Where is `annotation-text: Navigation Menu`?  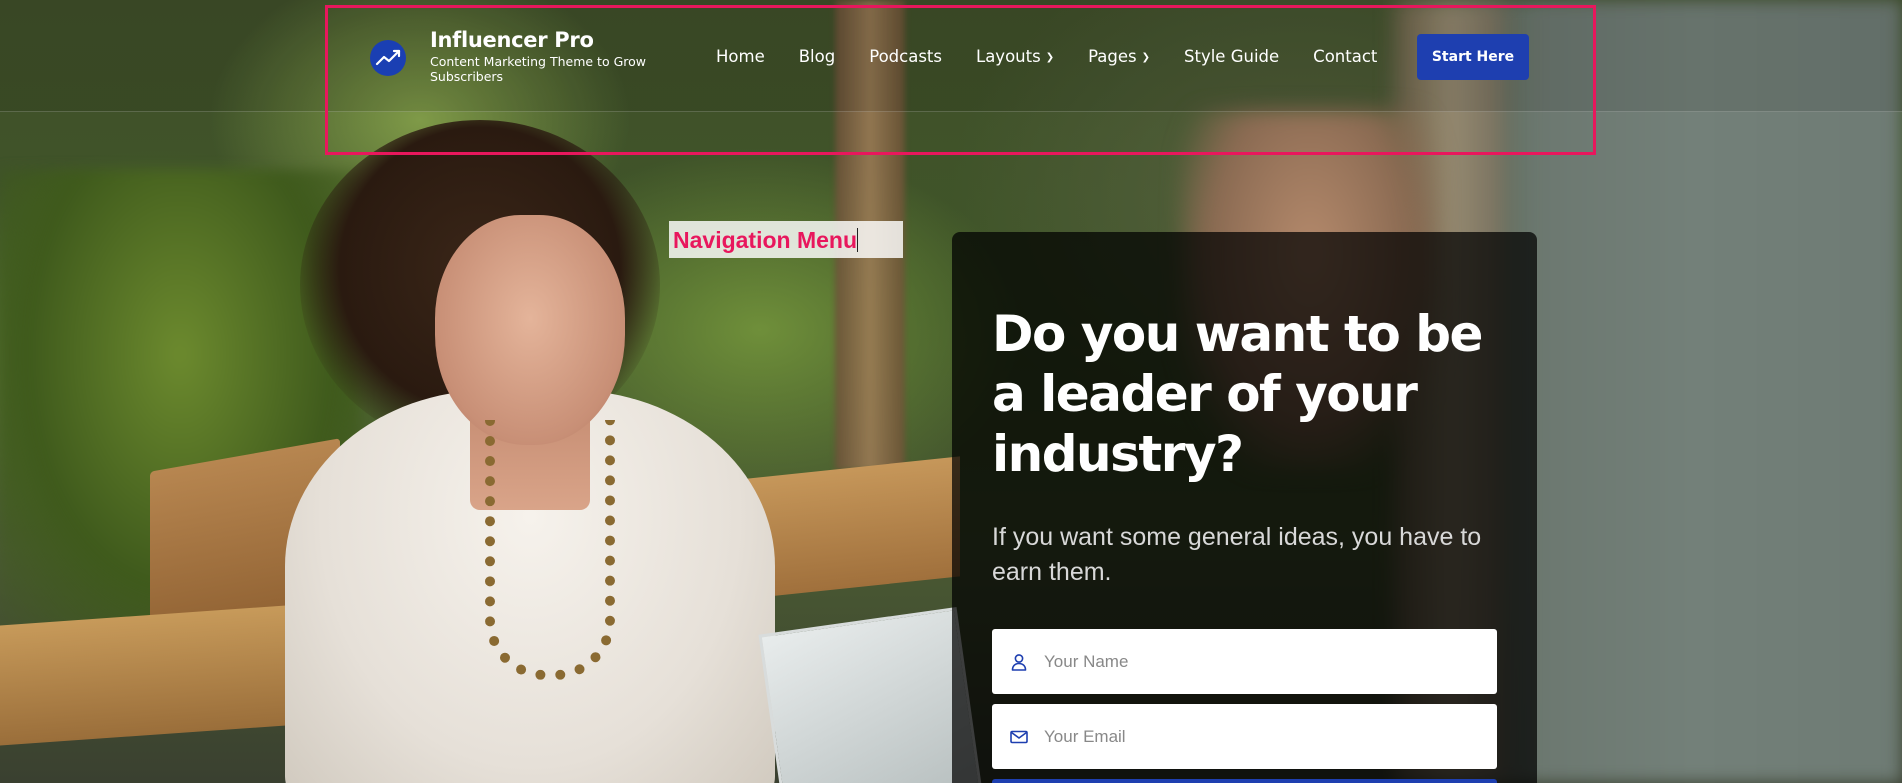 annotation-text: Navigation Menu is located at coordinates (765, 240).